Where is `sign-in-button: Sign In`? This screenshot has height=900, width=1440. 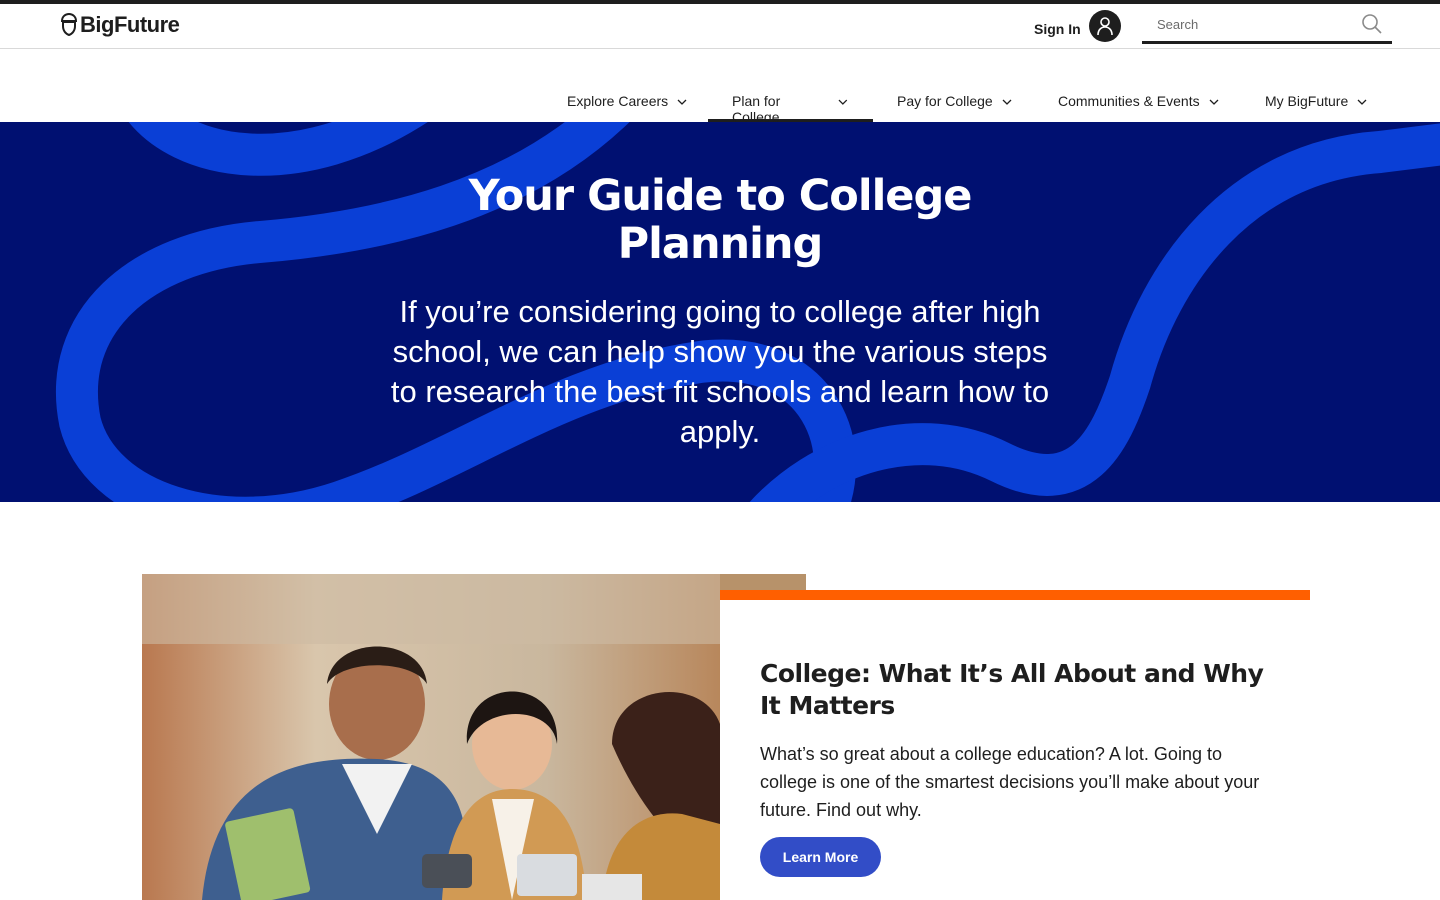 sign-in-button: Sign In is located at coordinates (1077, 26).